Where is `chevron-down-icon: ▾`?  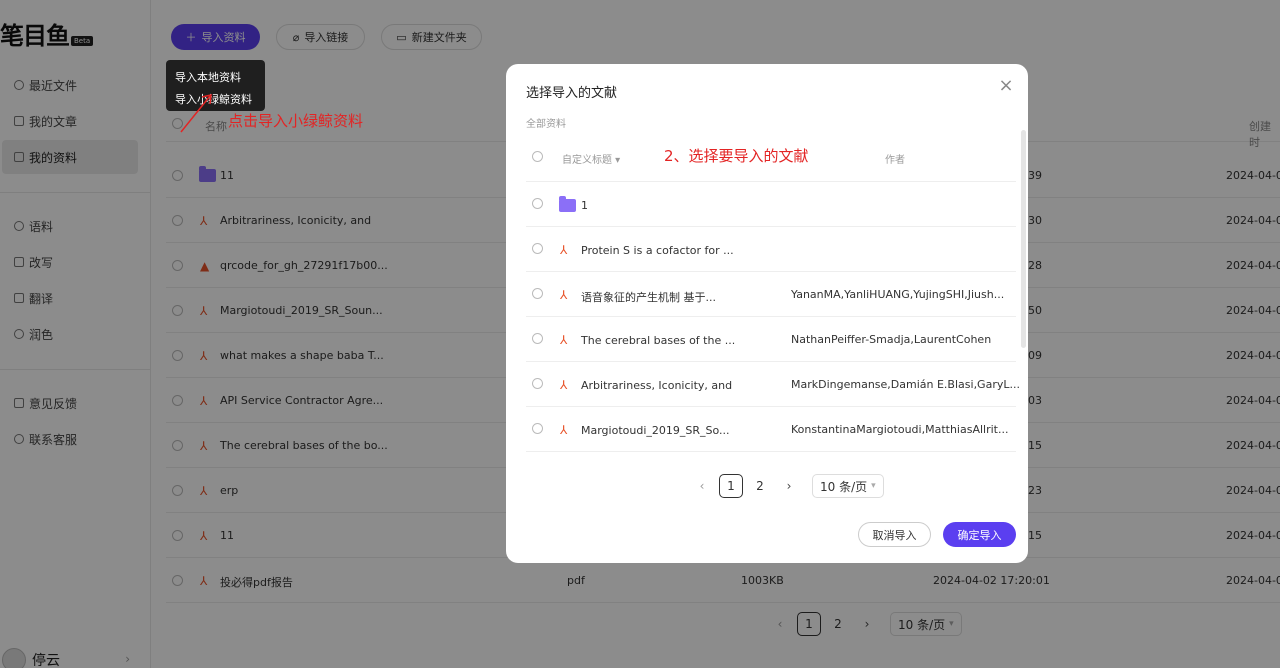
chevron-down-icon: ▾ is located at coordinates (873, 486).